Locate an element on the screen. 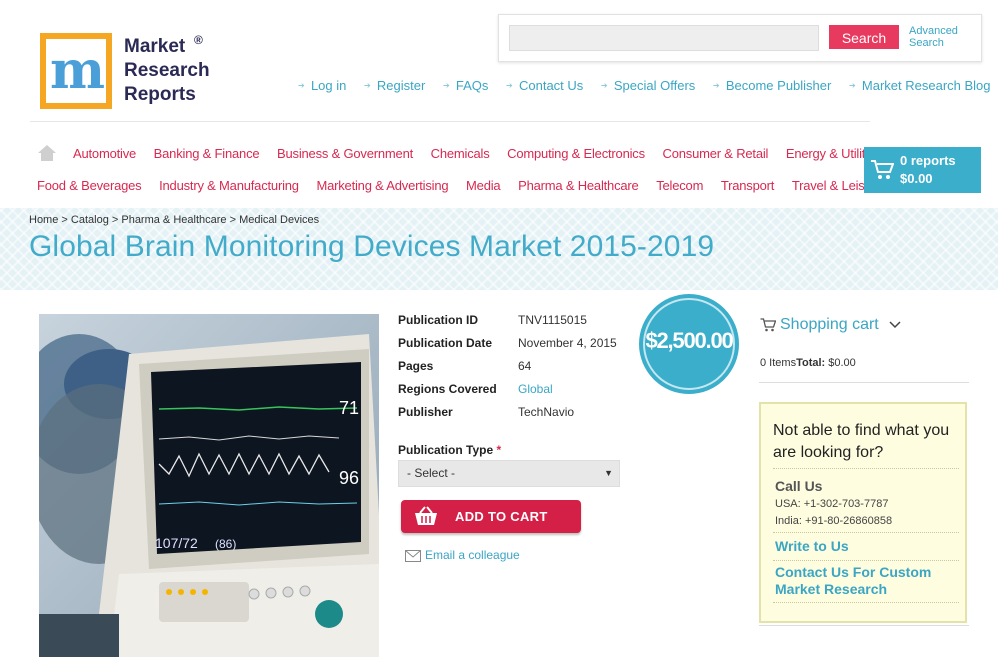 The width and height of the screenshot is (998, 657). nav-computing-electronics: Computing & Electronics is located at coordinates (576, 153).